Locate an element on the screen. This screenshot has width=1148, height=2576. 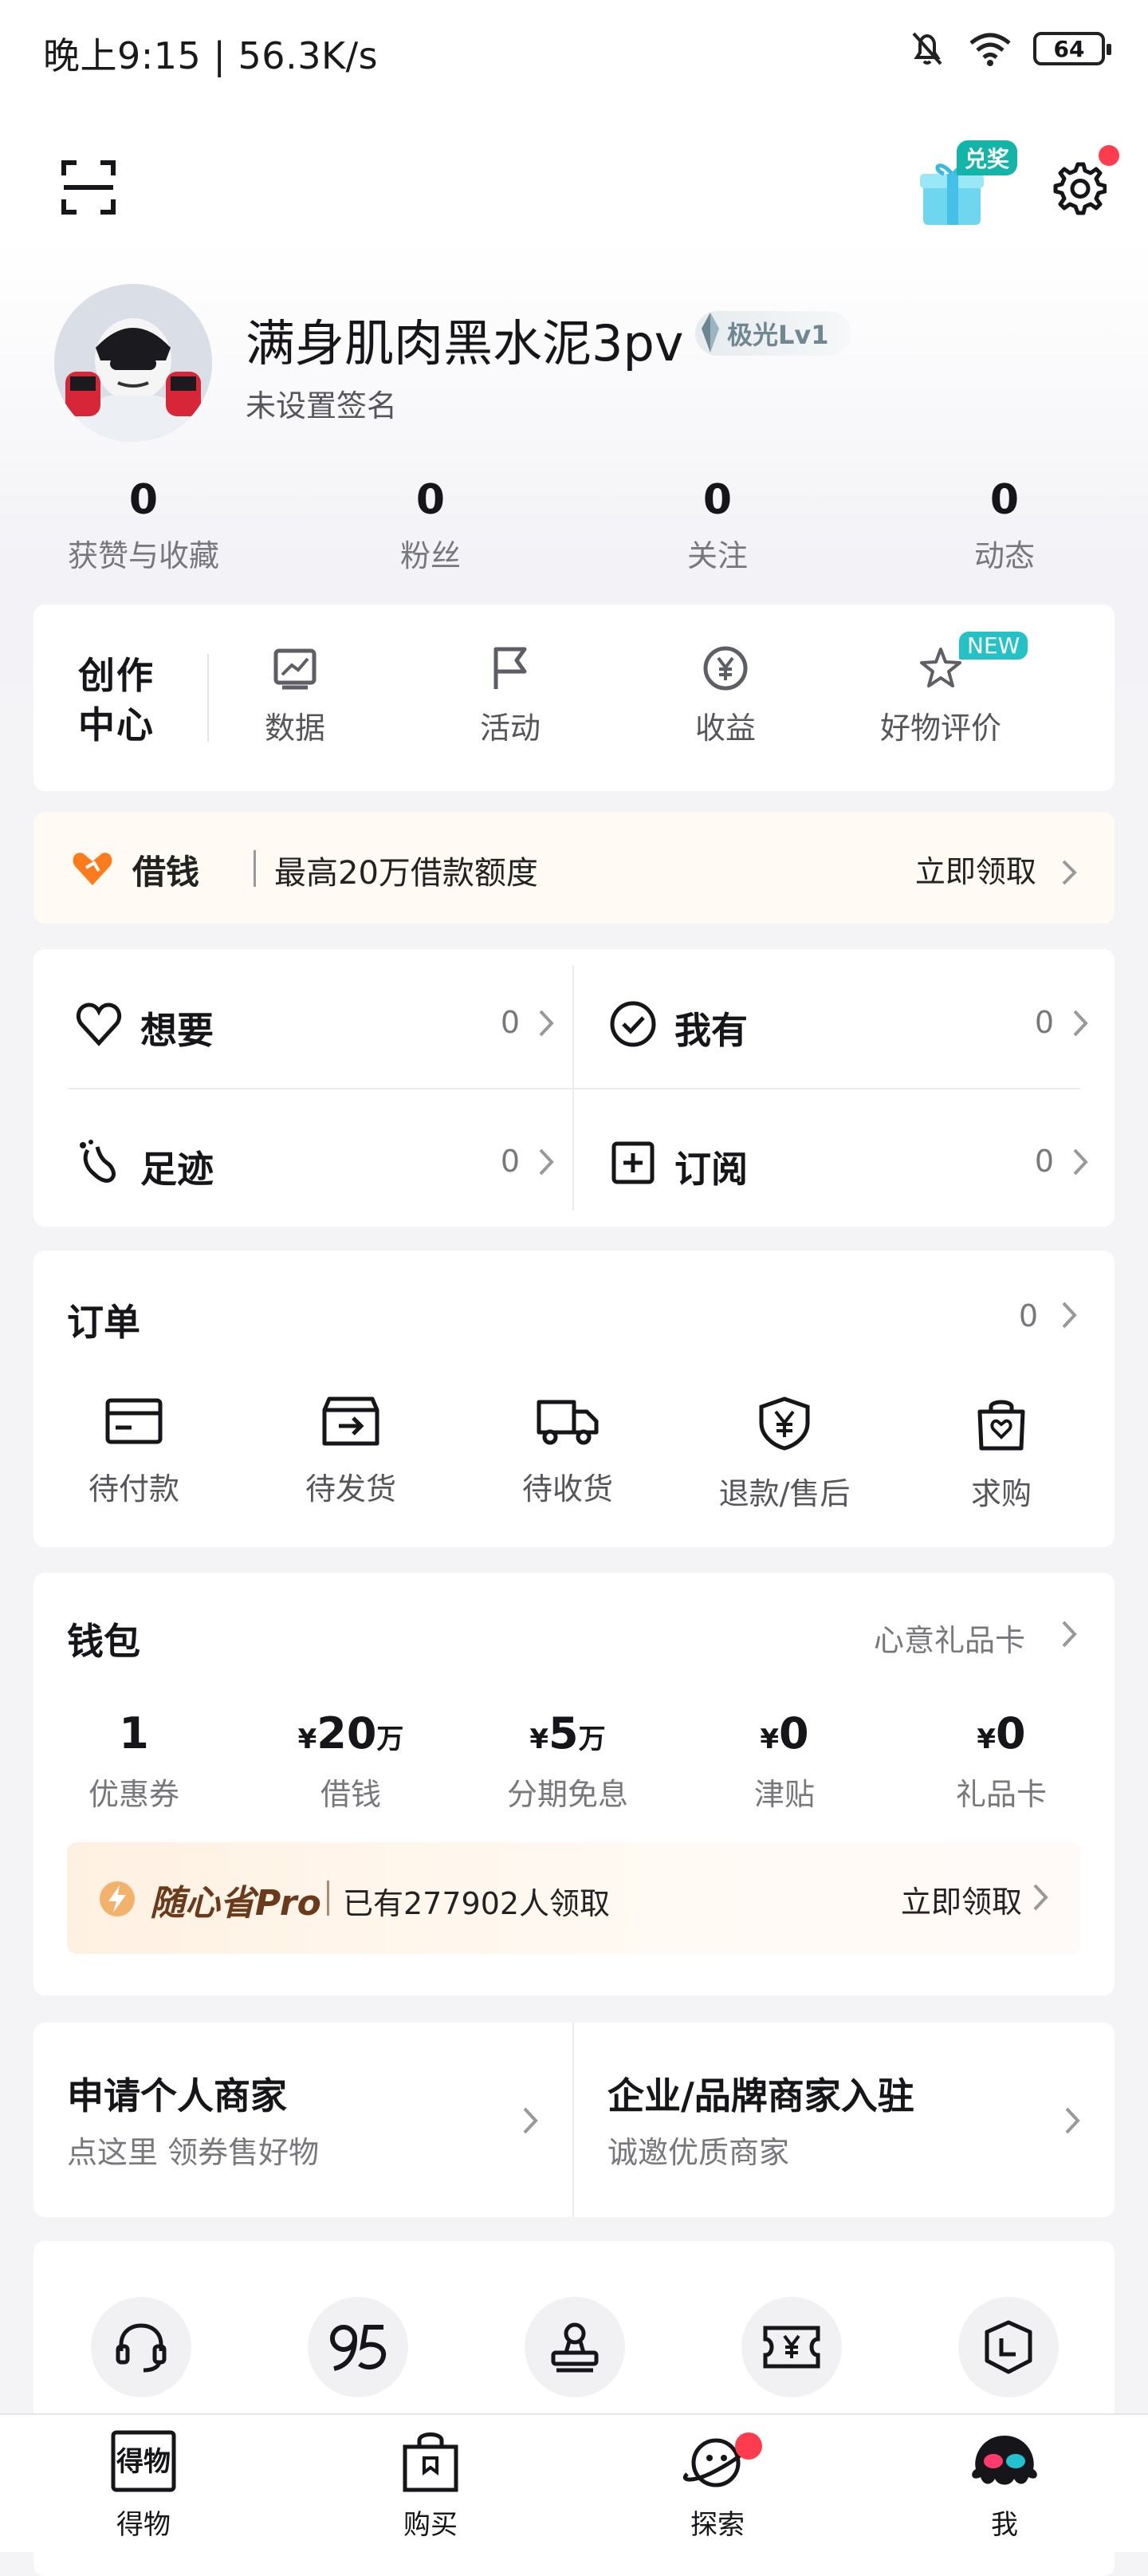
stat-label: 关注 is located at coordinates (717, 555).